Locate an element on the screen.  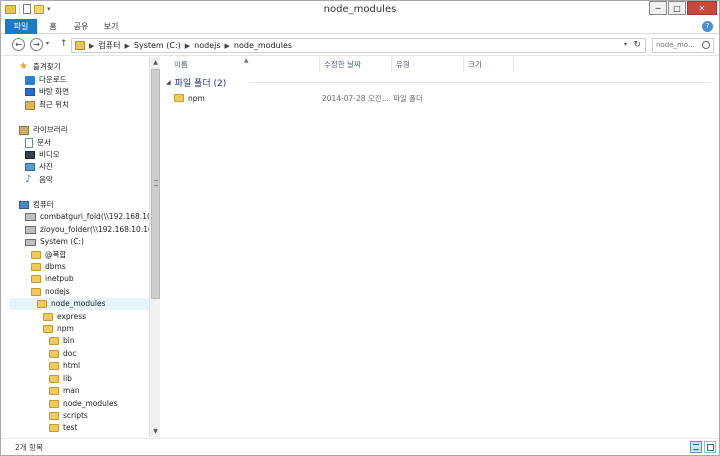
nav-folder-scripts: scripts is located at coordinates (68, 416).